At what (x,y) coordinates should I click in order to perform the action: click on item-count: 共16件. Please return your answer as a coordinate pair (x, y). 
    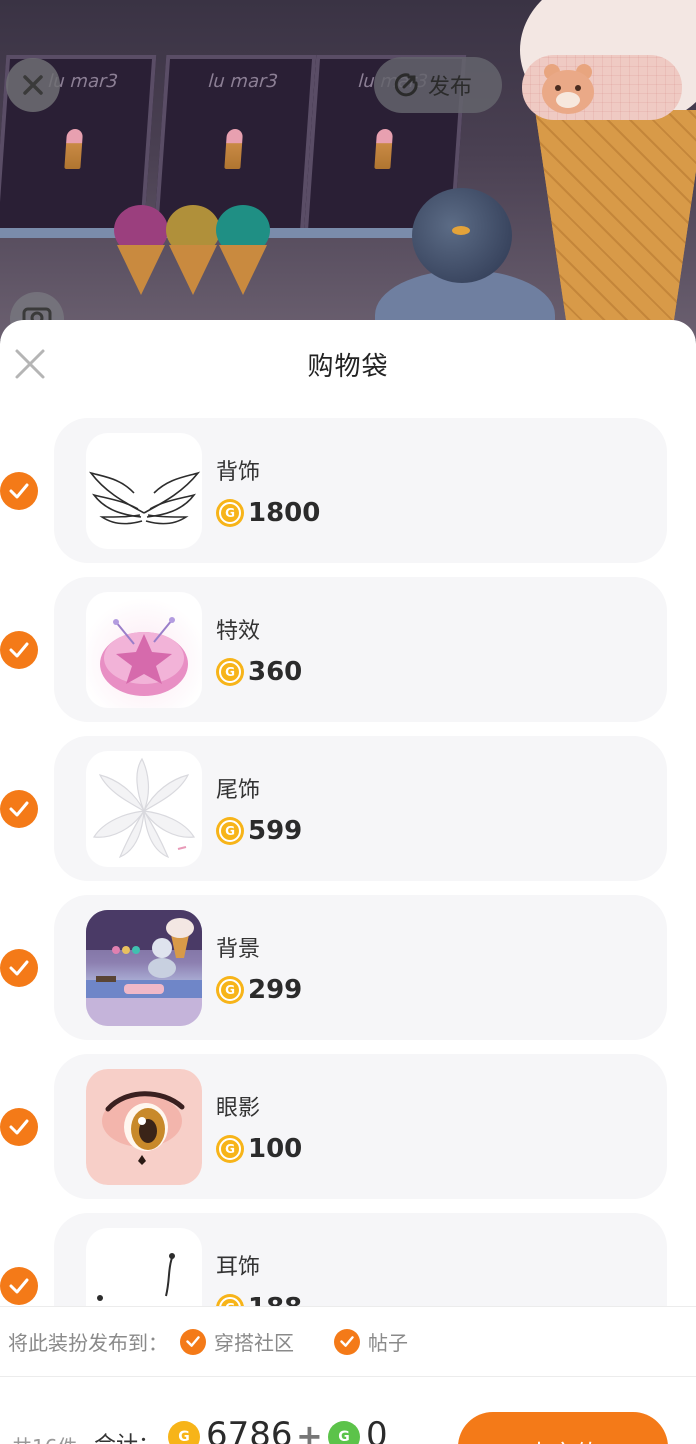
    Looking at the image, I should click on (44, 1437).